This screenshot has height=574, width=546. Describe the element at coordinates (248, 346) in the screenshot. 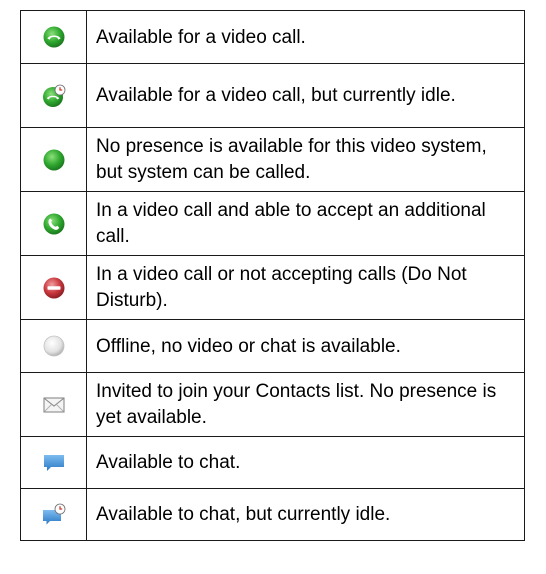

I see `legend-text: Offline, no video or chat is available.` at that location.